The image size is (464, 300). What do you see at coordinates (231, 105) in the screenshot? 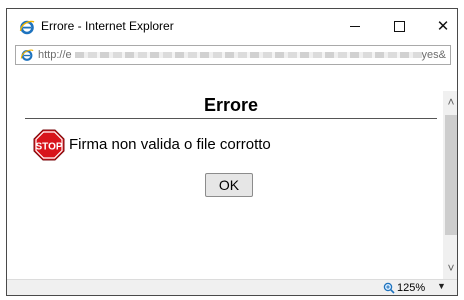
I see `dialog-heading: Errore` at bounding box center [231, 105].